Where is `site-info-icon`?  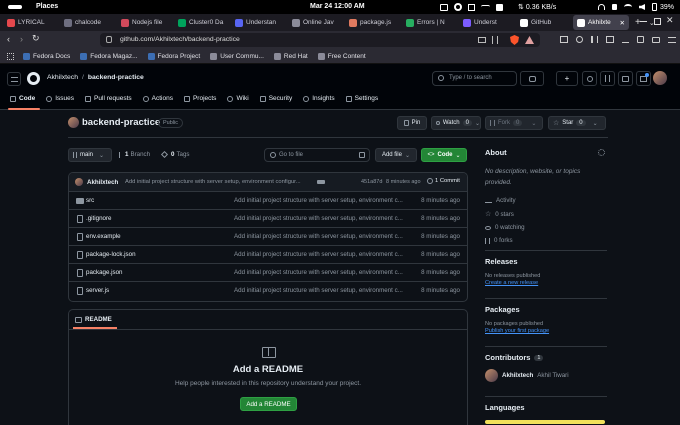 site-info-icon is located at coordinates (109, 39).